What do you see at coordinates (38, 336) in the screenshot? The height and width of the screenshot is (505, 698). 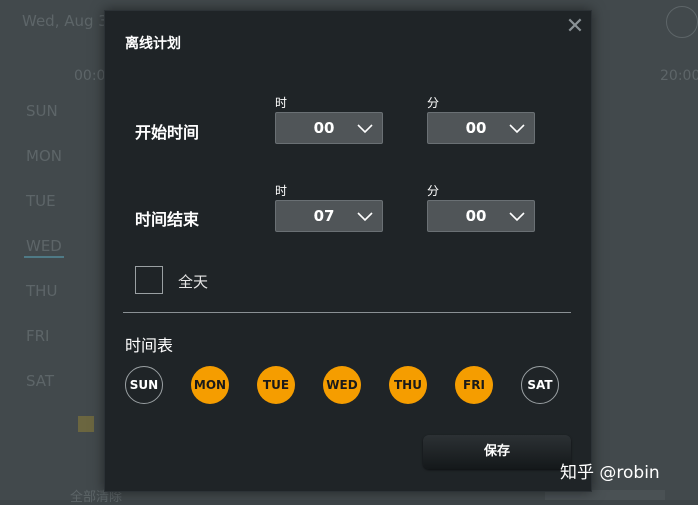 I see `background-day-fri: FRI` at bounding box center [38, 336].